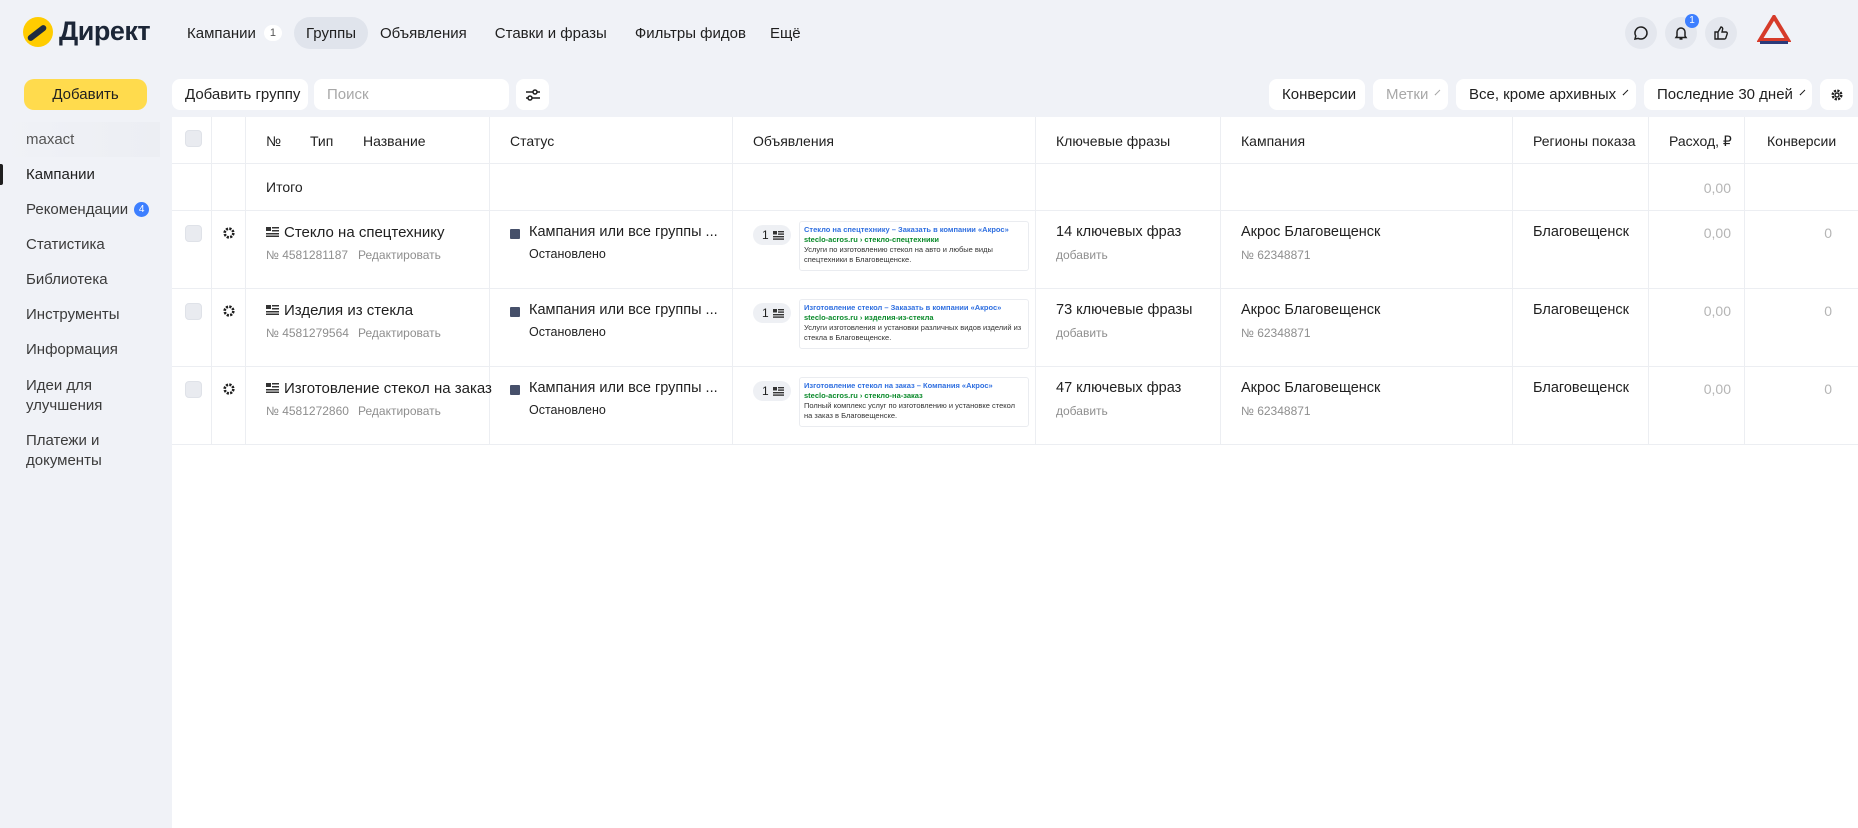  I want to click on sidebar-item-recommendations: Рекомендации 4, so click(80, 209).